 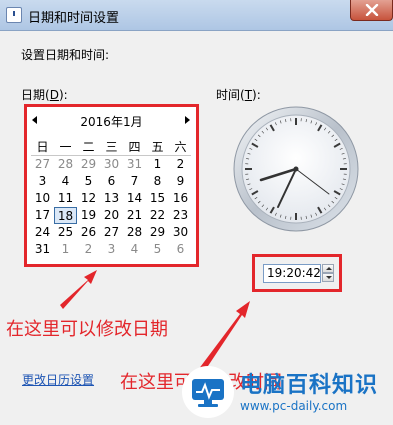 What do you see at coordinates (309, 385) in the screenshot?
I see `watermark-name: 电脑百科知识` at bounding box center [309, 385].